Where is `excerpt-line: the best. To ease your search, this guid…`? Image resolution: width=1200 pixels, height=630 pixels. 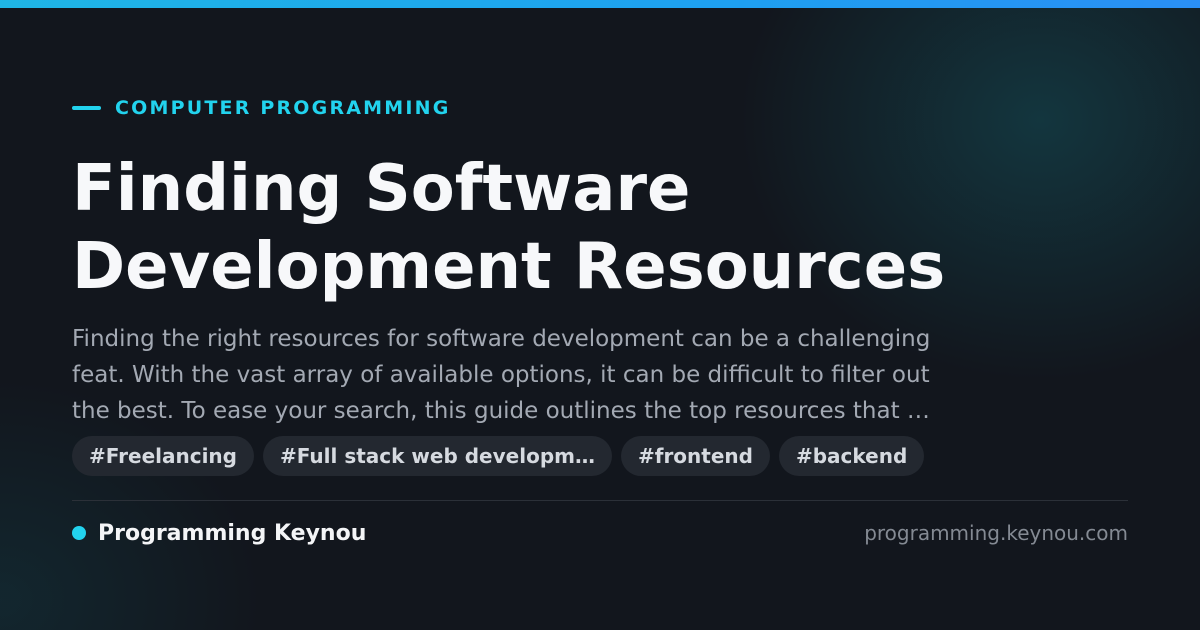
excerpt-line: the best. To ease your search, this guid… is located at coordinates (501, 411).